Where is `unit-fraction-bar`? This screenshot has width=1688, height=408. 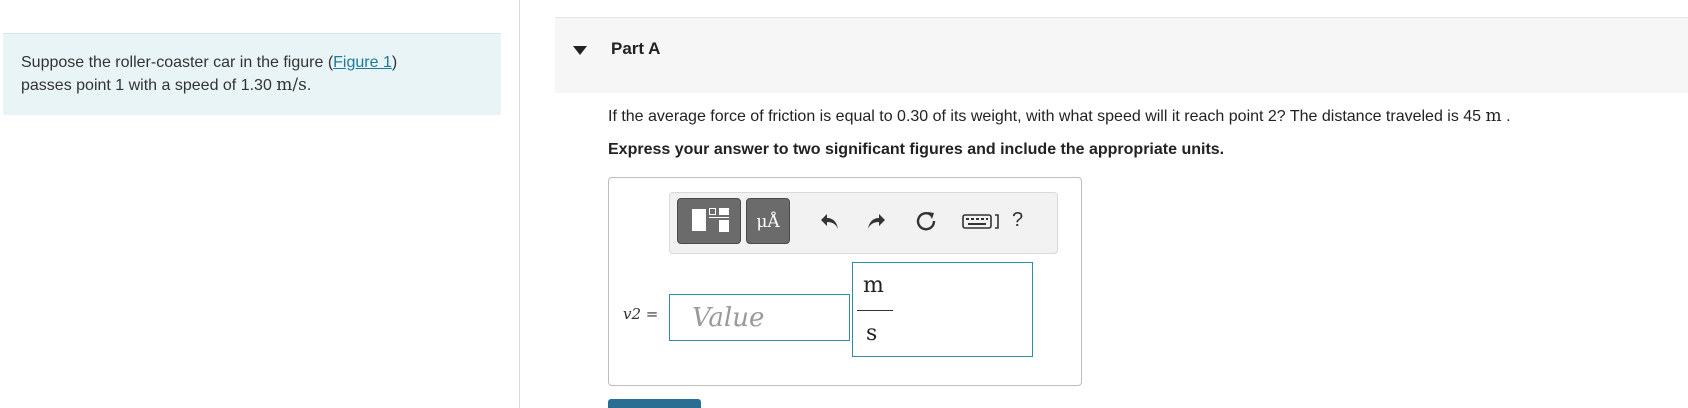
unit-fraction-bar is located at coordinates (875, 310).